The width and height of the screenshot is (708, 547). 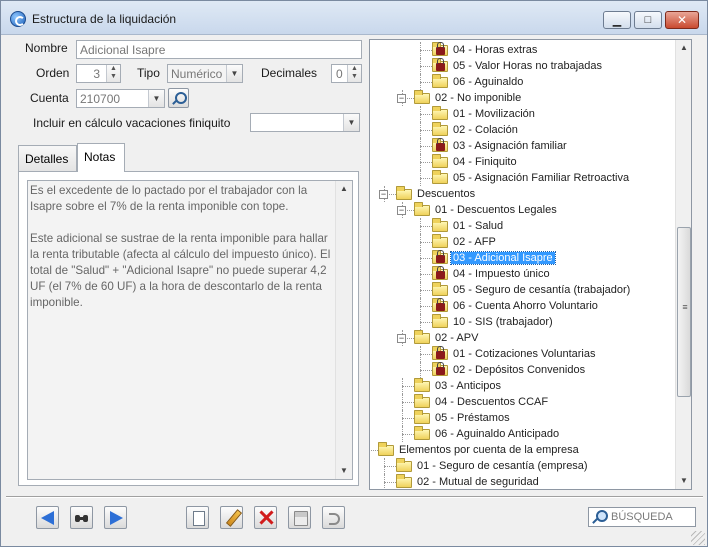 I want to click on find-button, so click(x=81, y=517).